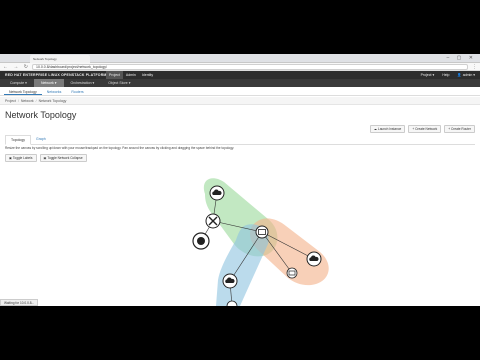 The image size is (480, 360). Describe the element at coordinates (213, 221) in the screenshot. I see `router-node` at that location.